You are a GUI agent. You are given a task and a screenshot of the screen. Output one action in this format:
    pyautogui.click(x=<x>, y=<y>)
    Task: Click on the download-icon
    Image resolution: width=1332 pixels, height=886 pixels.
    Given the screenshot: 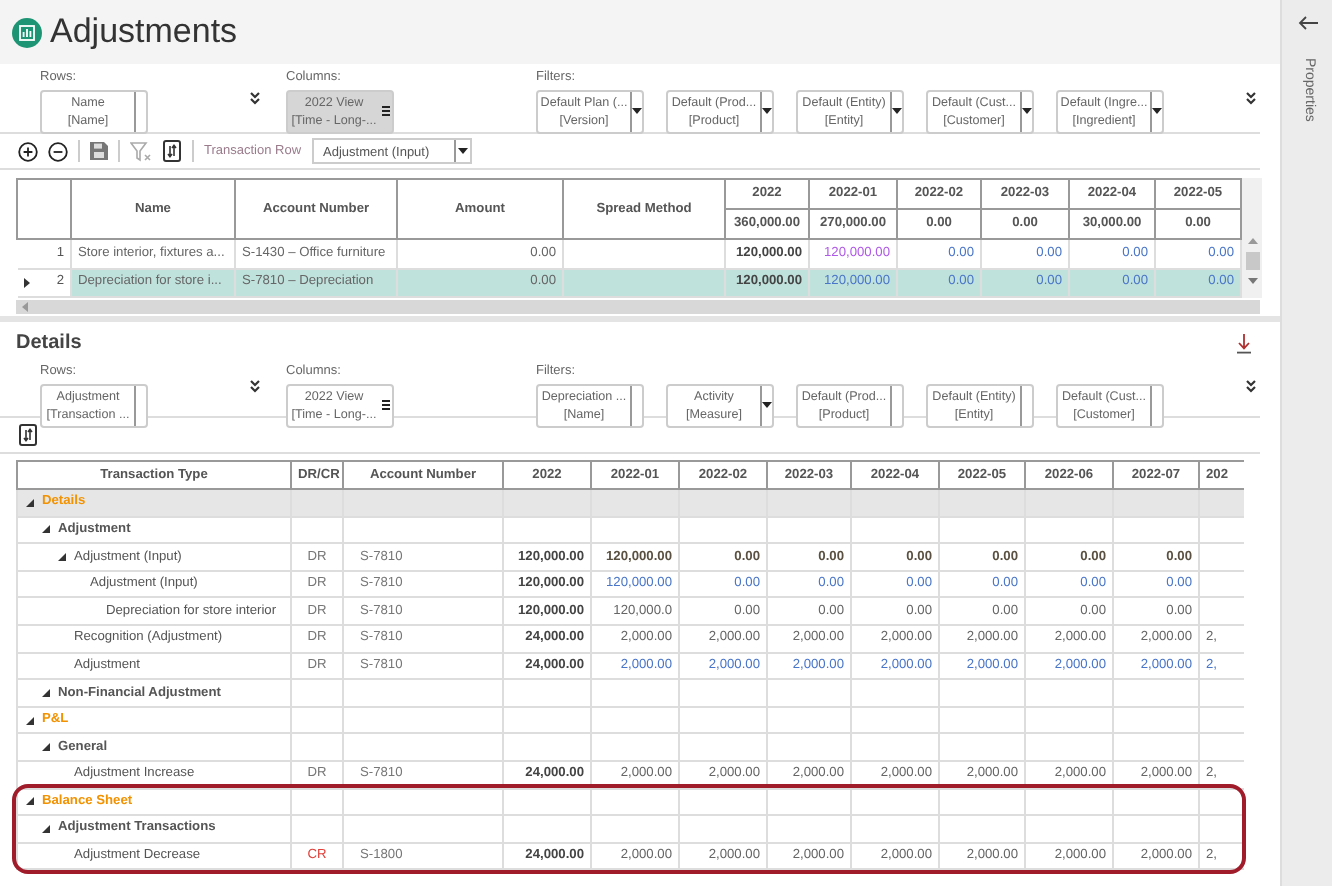 What is the action you would take?
    pyautogui.click(x=1244, y=343)
    